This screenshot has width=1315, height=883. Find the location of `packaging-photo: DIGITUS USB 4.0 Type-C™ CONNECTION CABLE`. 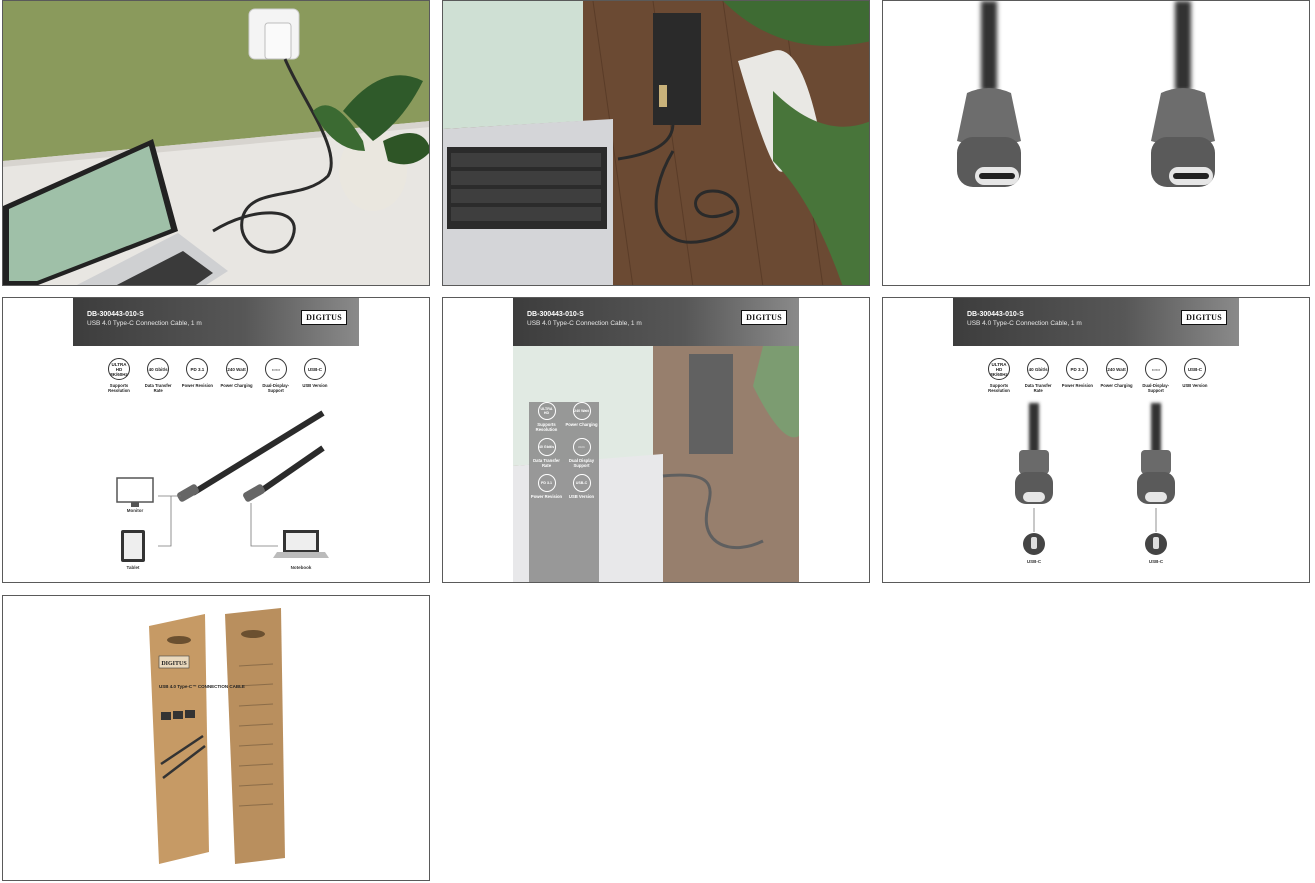

packaging-photo: DIGITUS USB 4.0 Type-C™ CONNECTION CABLE is located at coordinates (217, 736).